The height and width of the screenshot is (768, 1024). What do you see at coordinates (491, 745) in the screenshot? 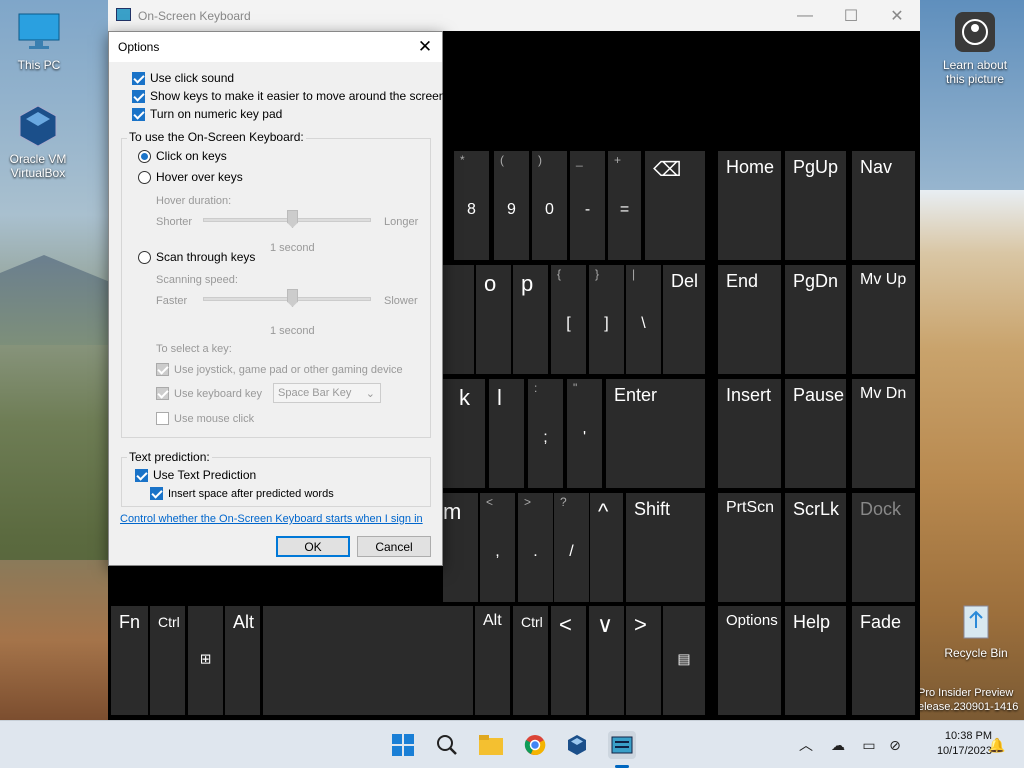
I see `file-explorer-icon` at bounding box center [491, 745].